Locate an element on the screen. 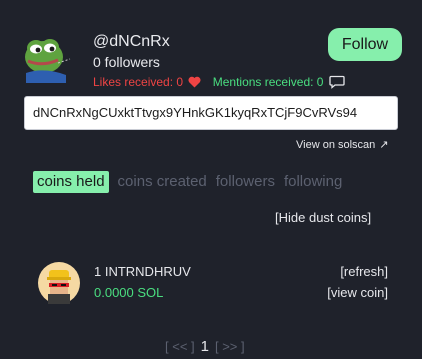 The height and width of the screenshot is (359, 422). pagination: [ << ] 1 [ >> ] is located at coordinates (205, 346).